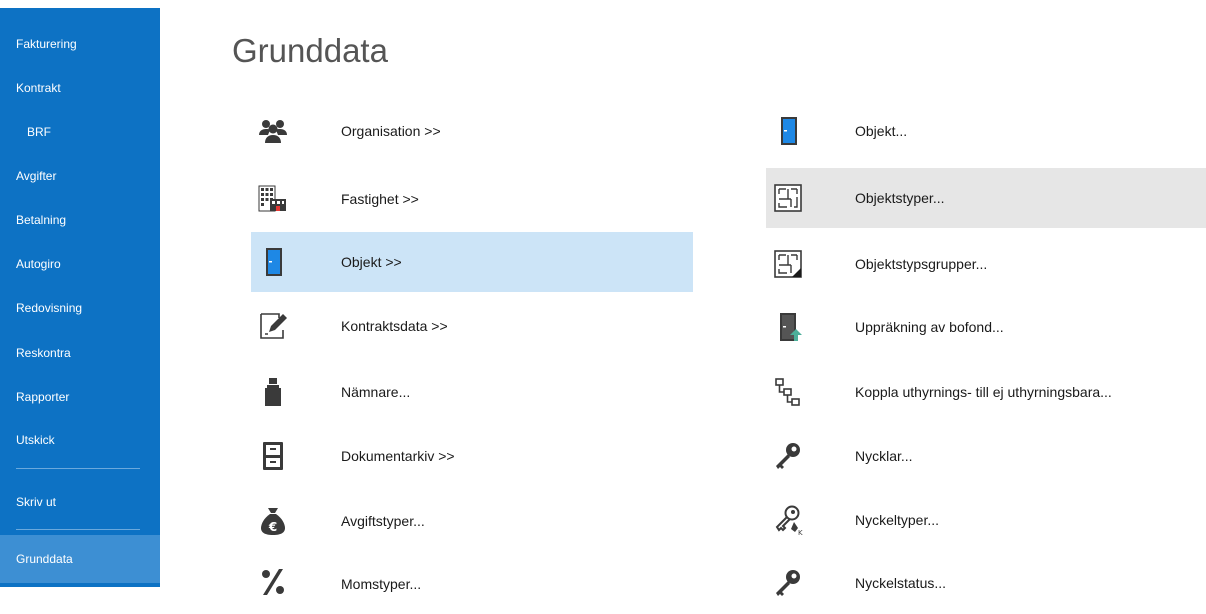 Image resolution: width=1206 pixels, height=614 pixels. Describe the element at coordinates (49, 308) in the screenshot. I see `sidebar-item-label: Redovisning` at that location.